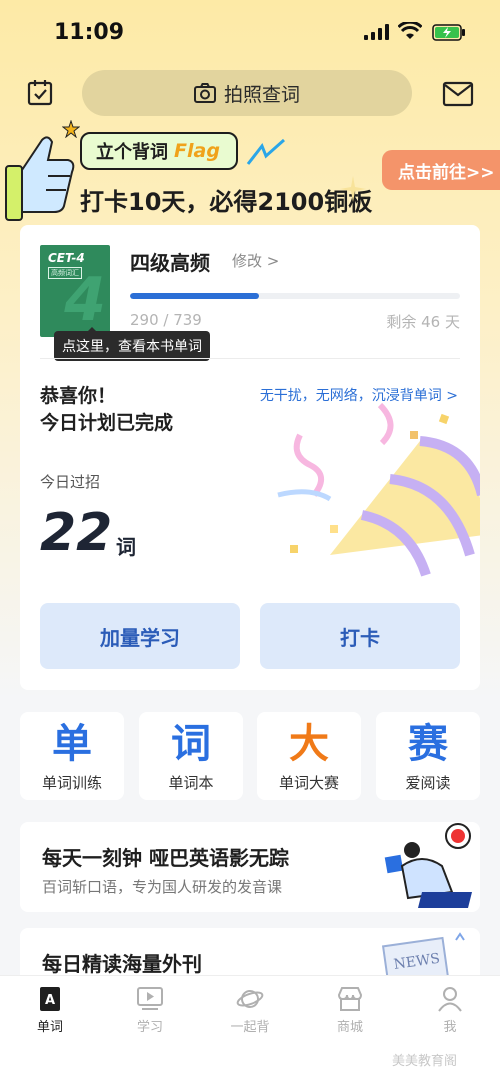 The width and height of the screenshot is (500, 1082). I want to click on flag-tag-word: Flag, so click(197, 151).